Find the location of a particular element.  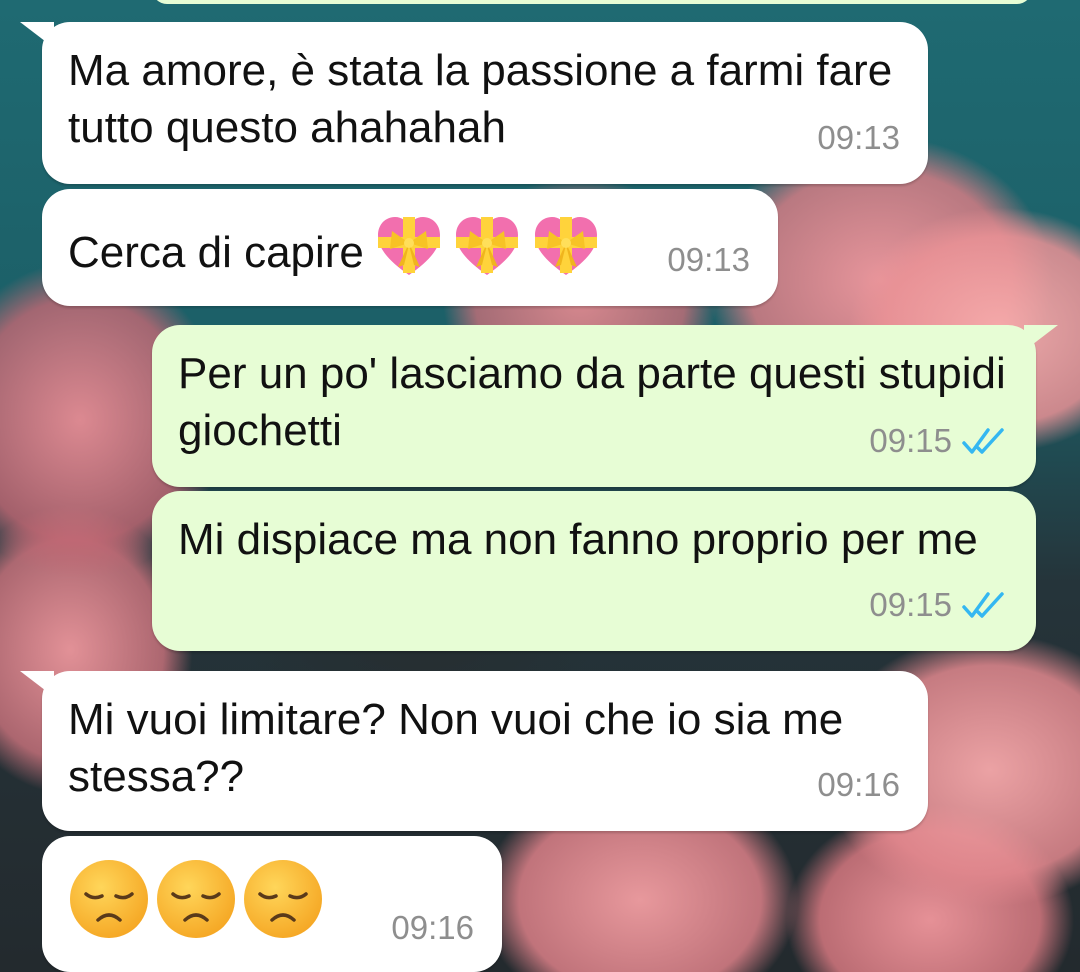

previous-message-bubble is located at coordinates (592, 2).